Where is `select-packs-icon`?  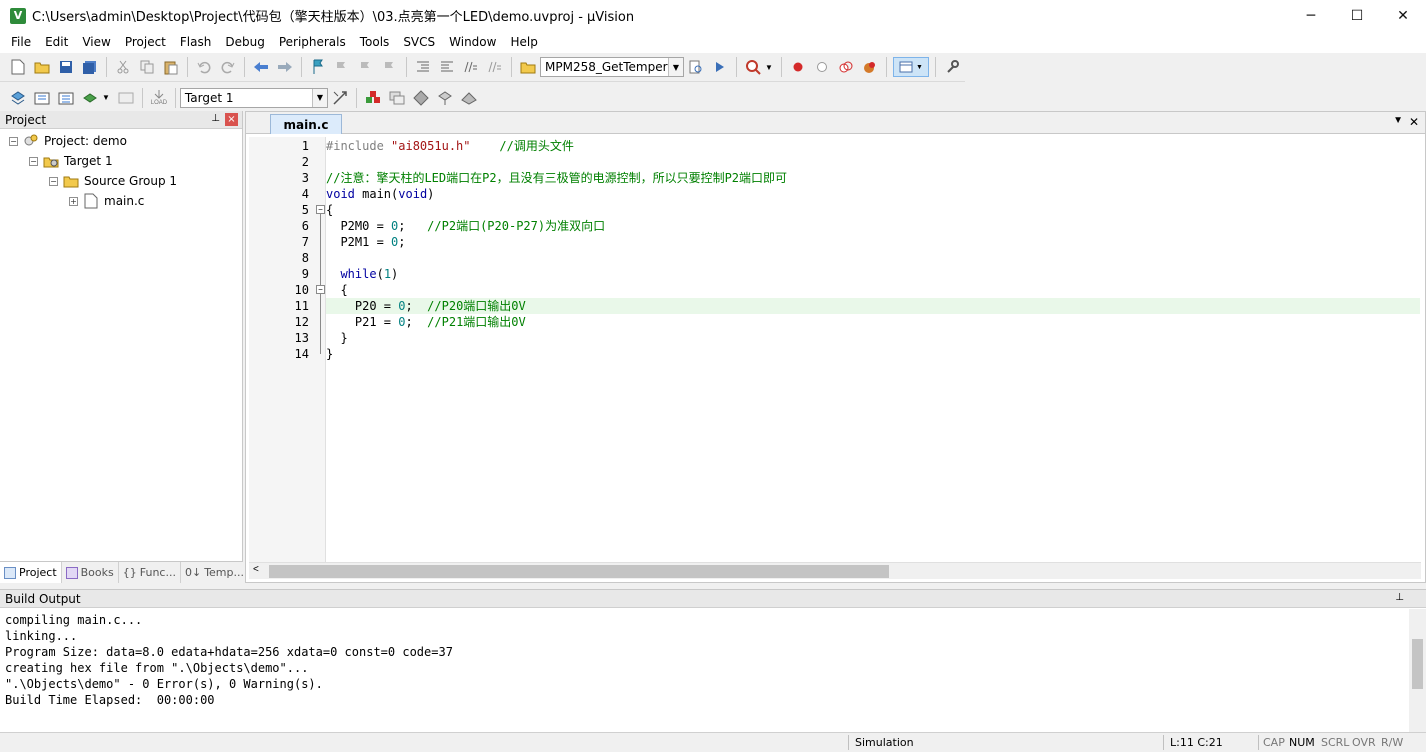 select-packs-icon is located at coordinates (397, 98).